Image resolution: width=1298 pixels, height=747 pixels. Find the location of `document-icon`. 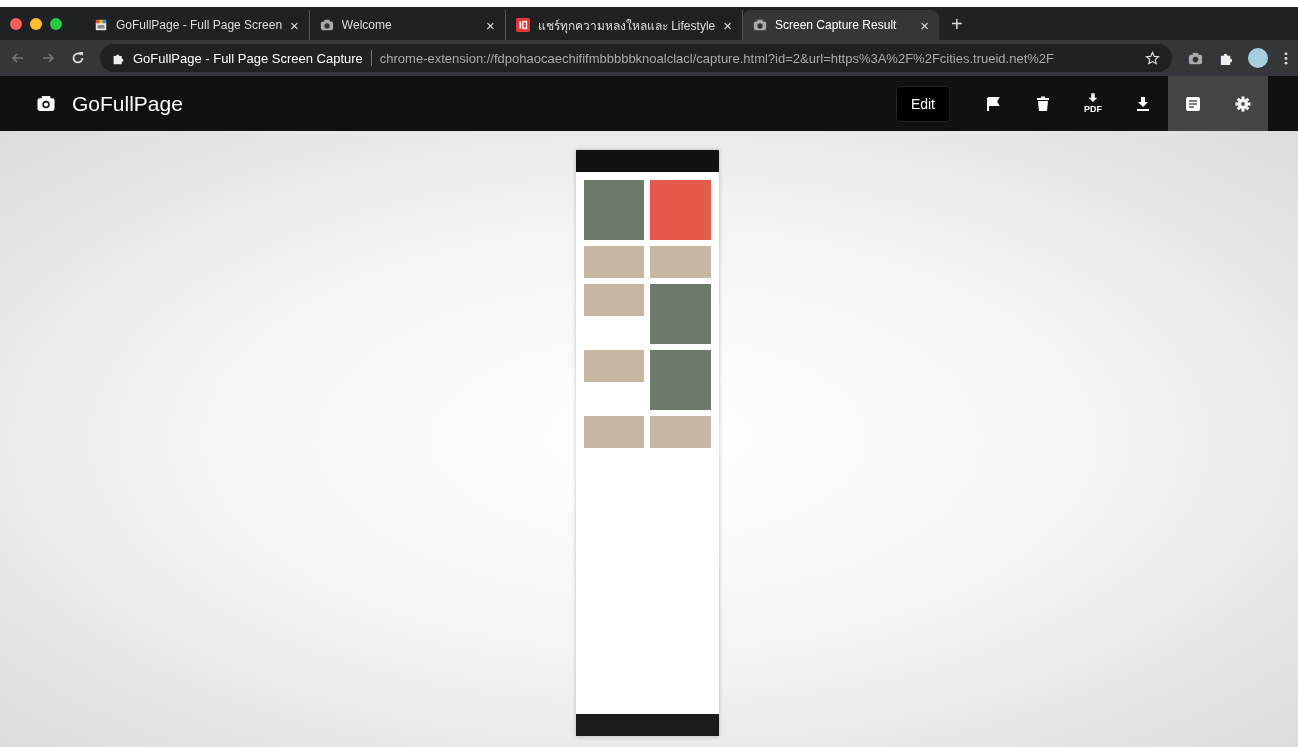

document-icon is located at coordinates (1193, 103).